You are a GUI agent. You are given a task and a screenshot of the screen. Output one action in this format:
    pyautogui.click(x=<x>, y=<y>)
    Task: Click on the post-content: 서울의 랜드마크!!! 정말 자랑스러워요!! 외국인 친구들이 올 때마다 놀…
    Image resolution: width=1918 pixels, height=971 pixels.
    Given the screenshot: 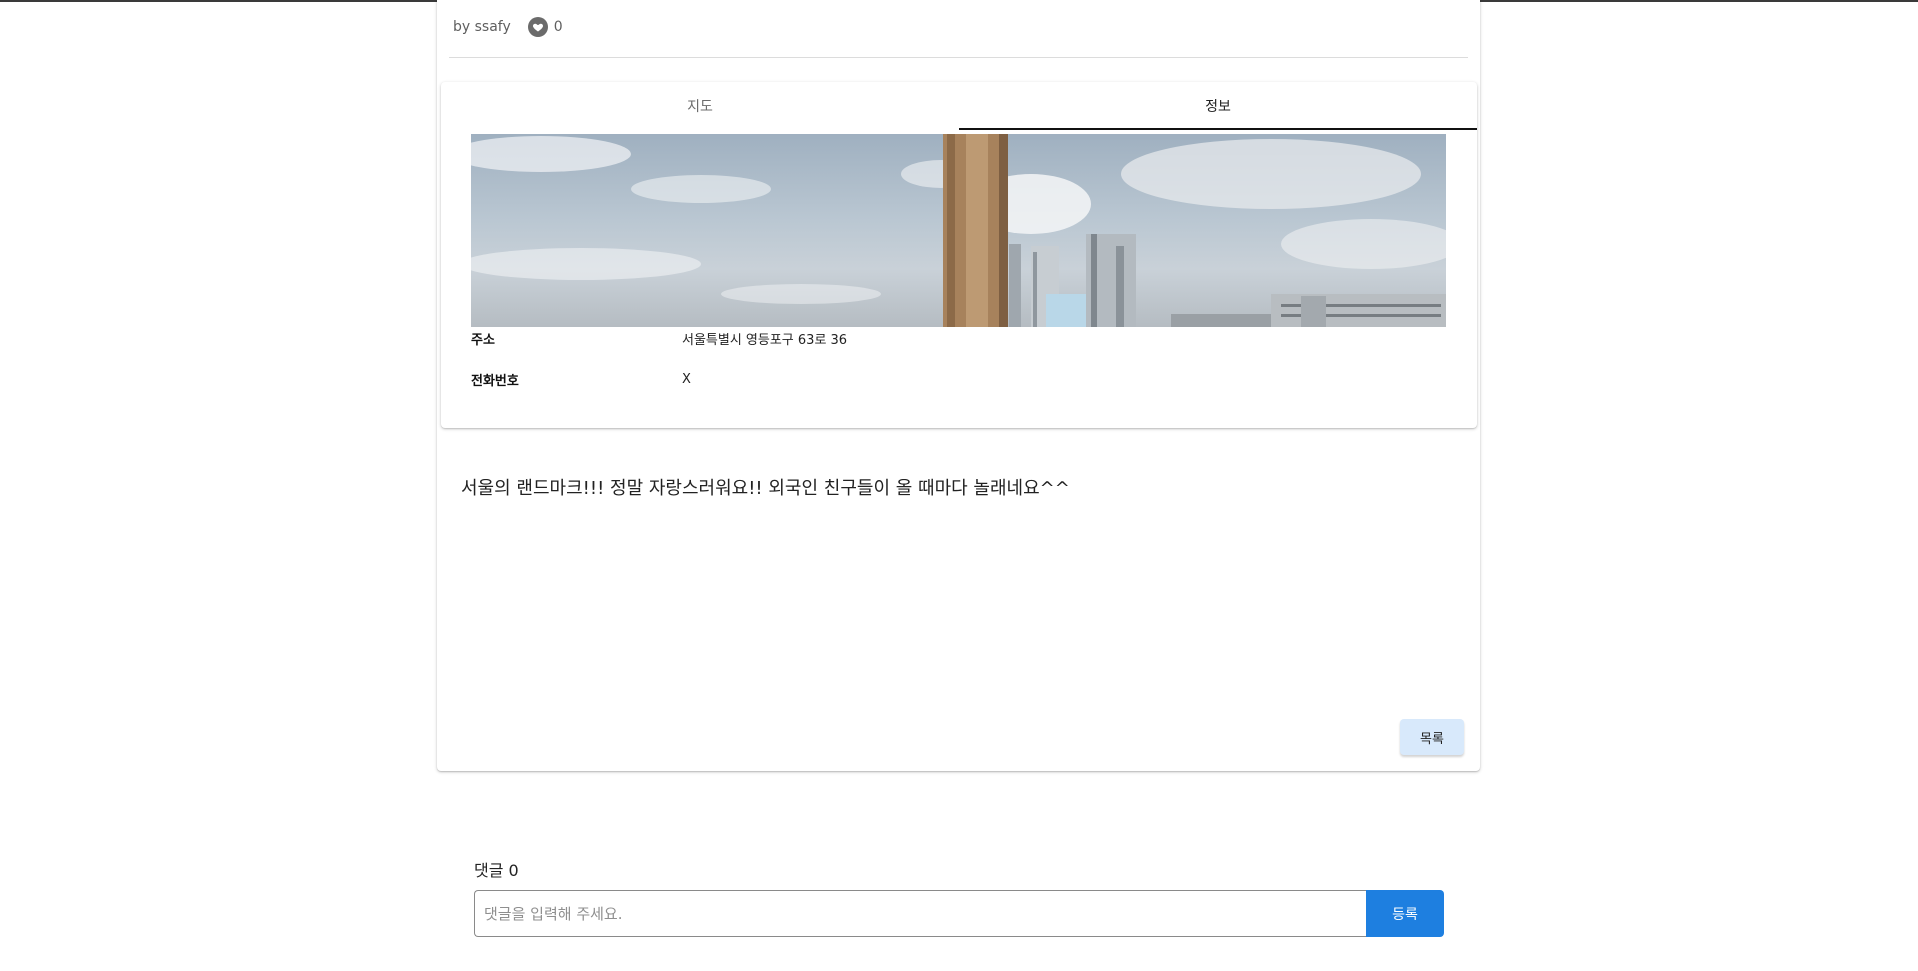 What is the action you would take?
    pyautogui.click(x=765, y=488)
    